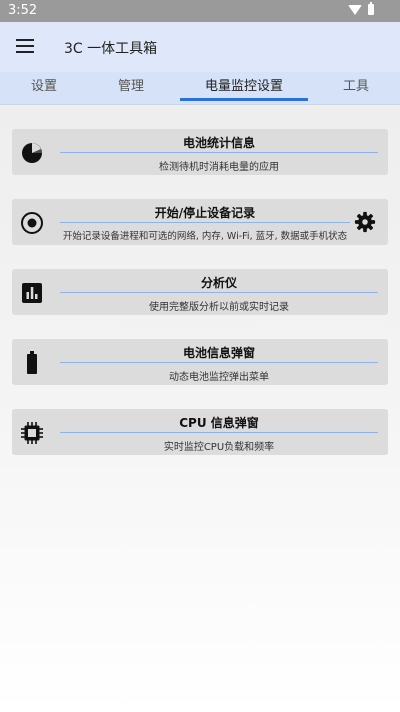 The height and width of the screenshot is (712, 400). I want to click on card-subtitle: 实时监控CPU负载和频率, so click(219, 447).